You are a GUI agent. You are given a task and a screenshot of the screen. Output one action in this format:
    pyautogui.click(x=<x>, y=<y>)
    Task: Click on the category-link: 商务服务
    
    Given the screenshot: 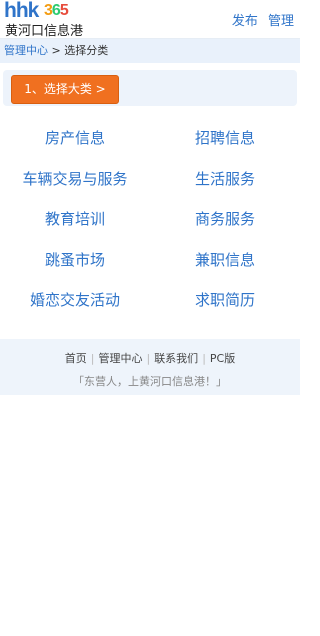 What is the action you would take?
    pyautogui.click(x=225, y=219)
    